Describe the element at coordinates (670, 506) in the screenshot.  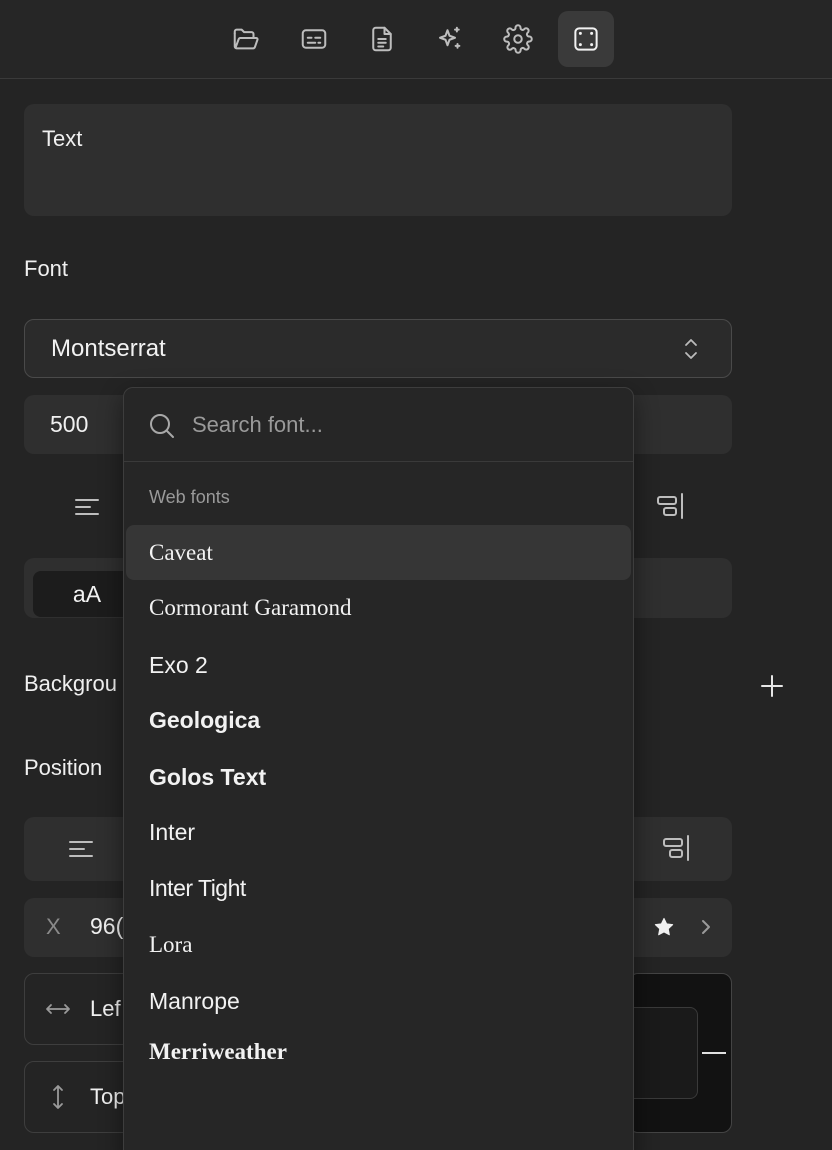
I see `align-right-icon` at that location.